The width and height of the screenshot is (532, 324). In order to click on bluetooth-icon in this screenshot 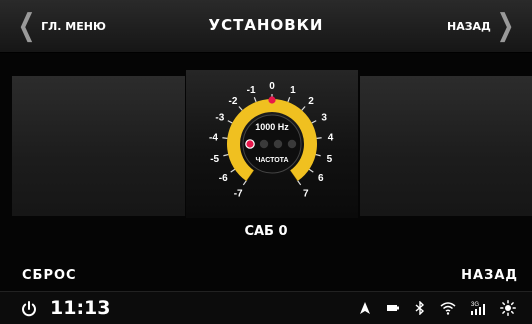, I will do `click(420, 308)`.